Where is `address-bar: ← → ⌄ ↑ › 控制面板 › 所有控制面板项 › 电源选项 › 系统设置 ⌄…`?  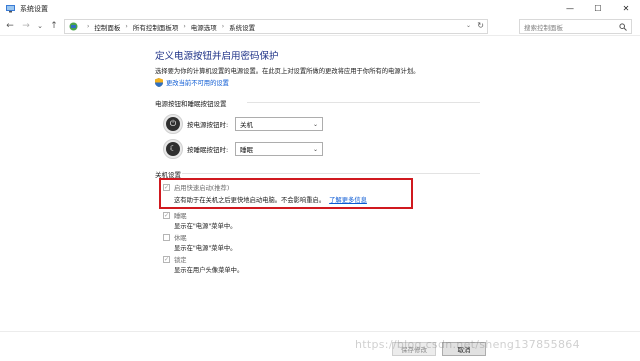
address-bar: ← → ⌄ ↑ › 控制面板 › 所有控制面板项 › 电源选项 › 系统设置 ⌄… is located at coordinates (320, 26).